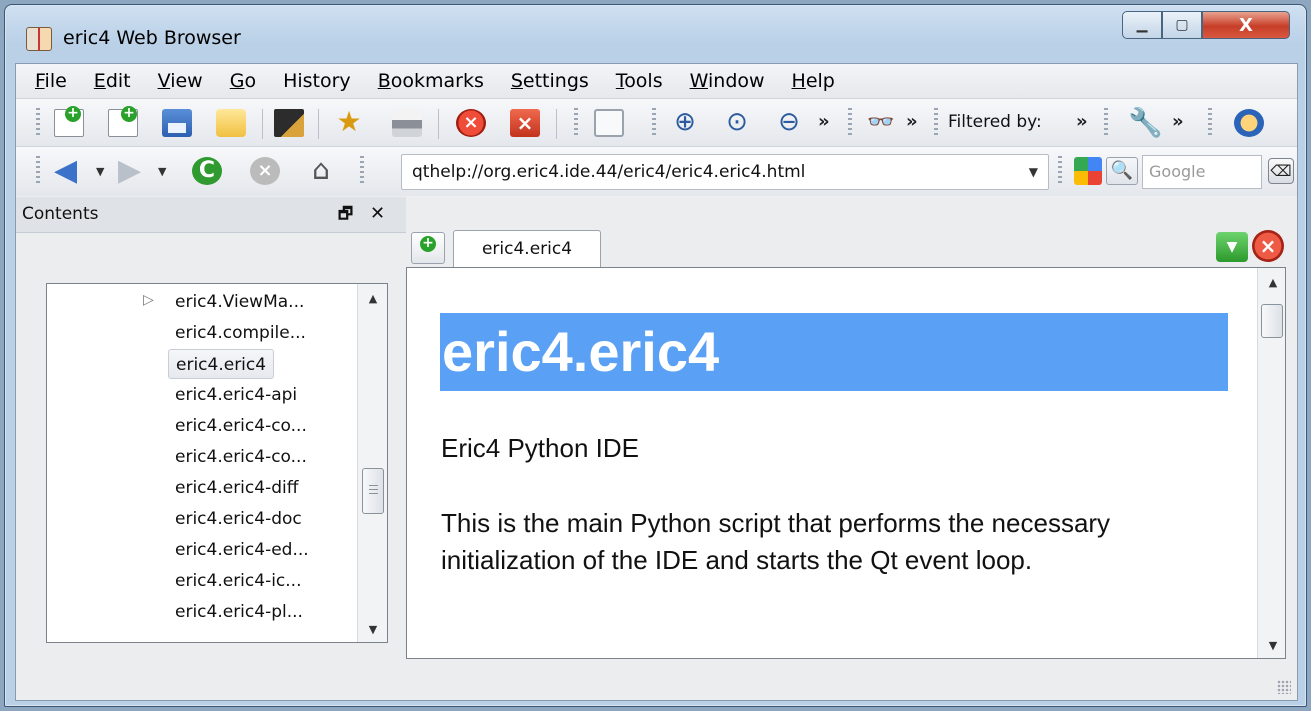 This screenshot has width=1311, height=711. Describe the element at coordinates (727, 81) in the screenshot. I see `menu-window: Window` at that location.